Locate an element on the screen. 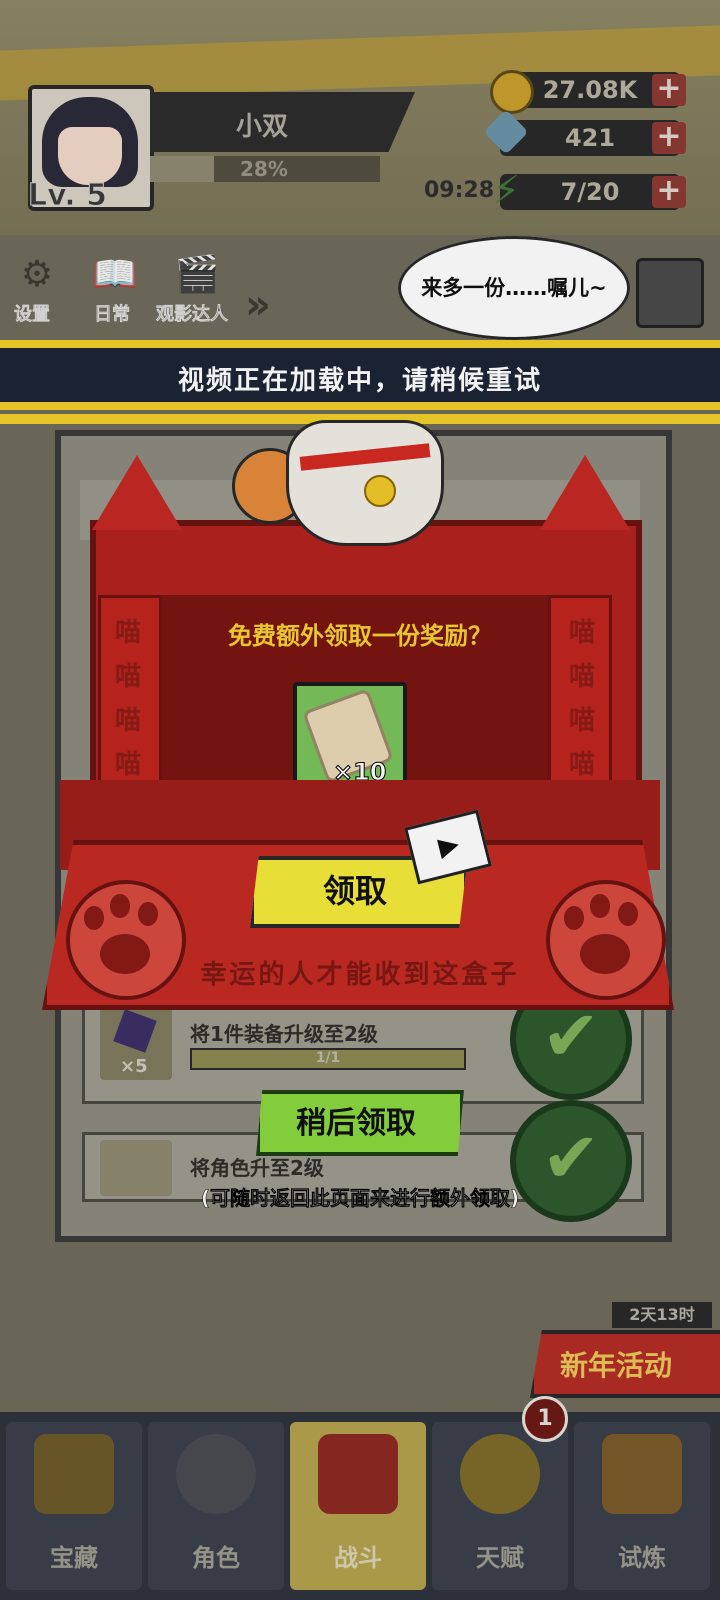 This screenshot has width=720, height=1600. box-ear-right is located at coordinates (585, 492).